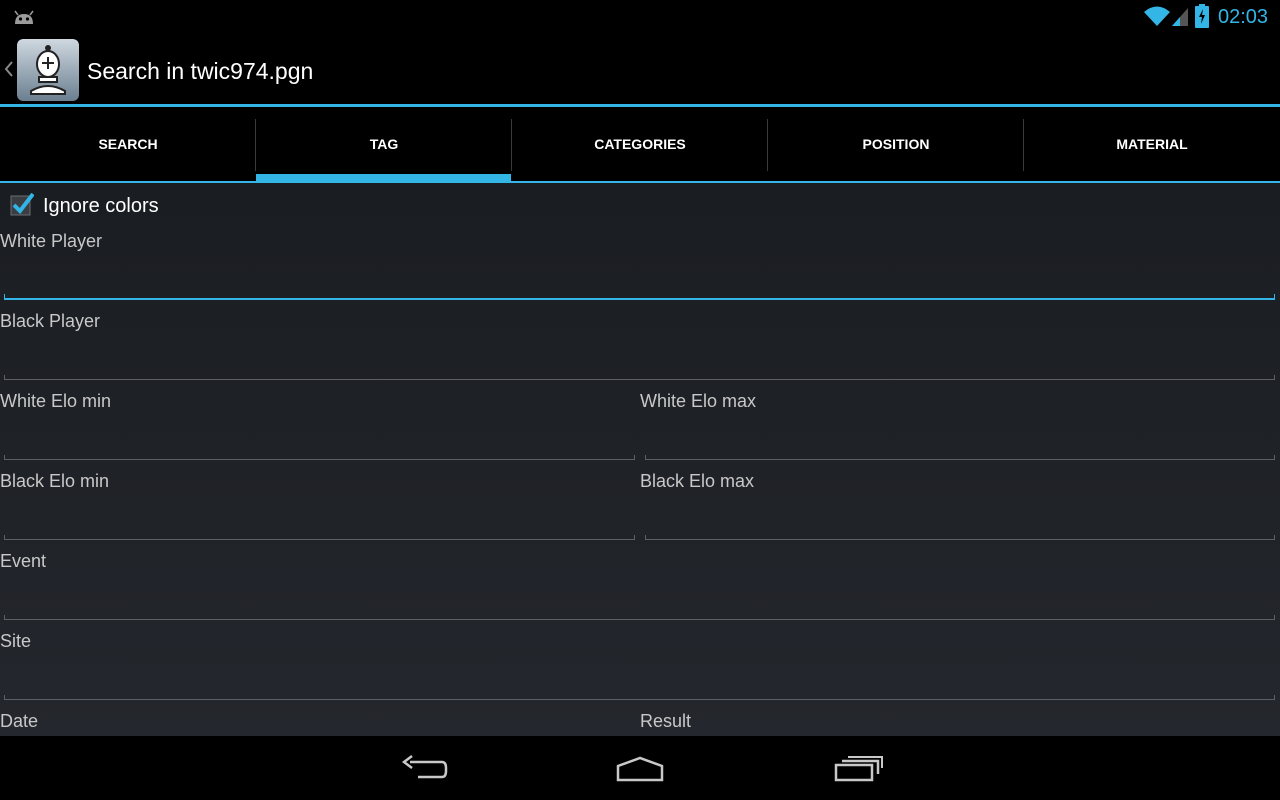  Describe the element at coordinates (640, 276) in the screenshot. I see `white-player-field` at that location.